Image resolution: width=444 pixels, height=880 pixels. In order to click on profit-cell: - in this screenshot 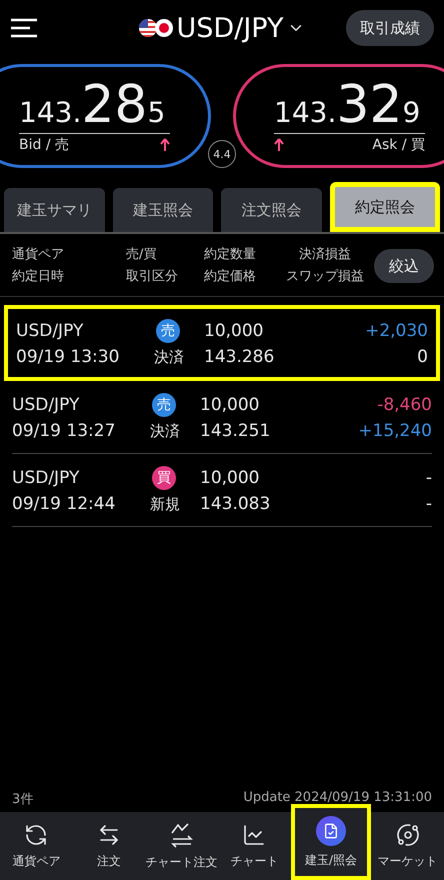, I will do `click(429, 478)`.